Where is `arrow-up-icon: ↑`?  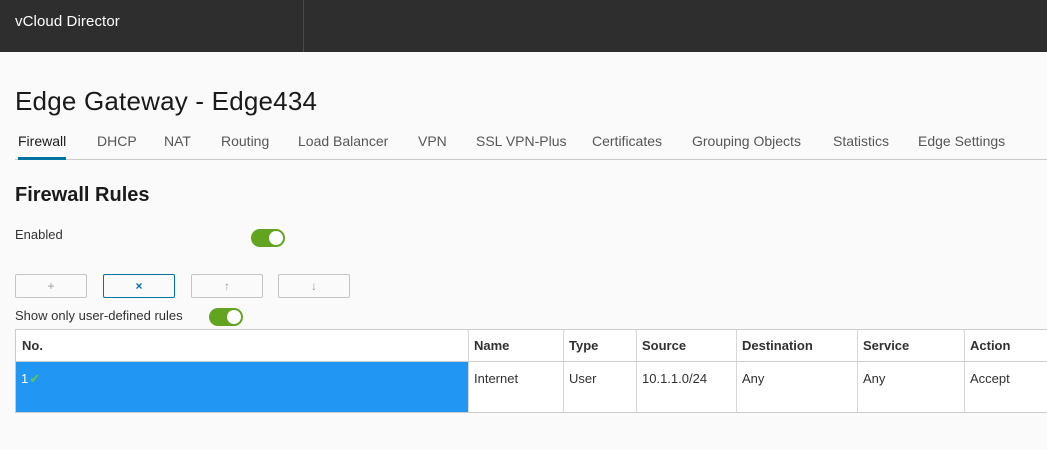
arrow-up-icon: ↑ is located at coordinates (227, 286).